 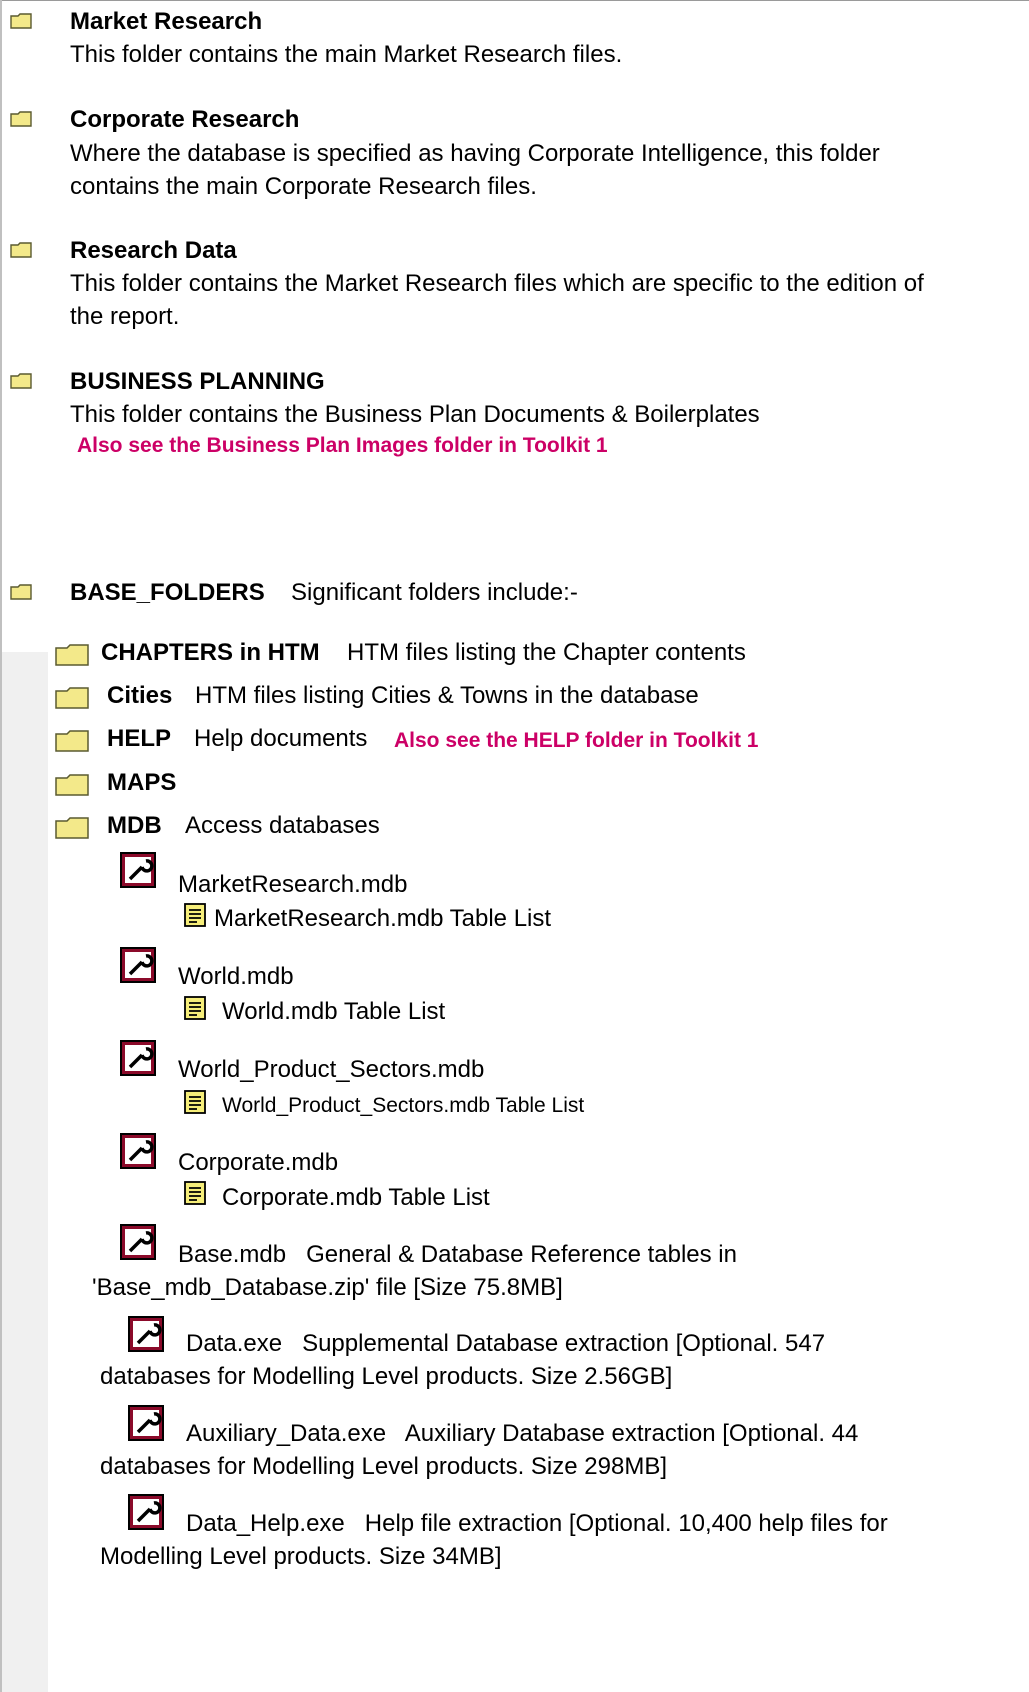 I want to click on db-file-link: World.mdb, so click(x=236, y=977).